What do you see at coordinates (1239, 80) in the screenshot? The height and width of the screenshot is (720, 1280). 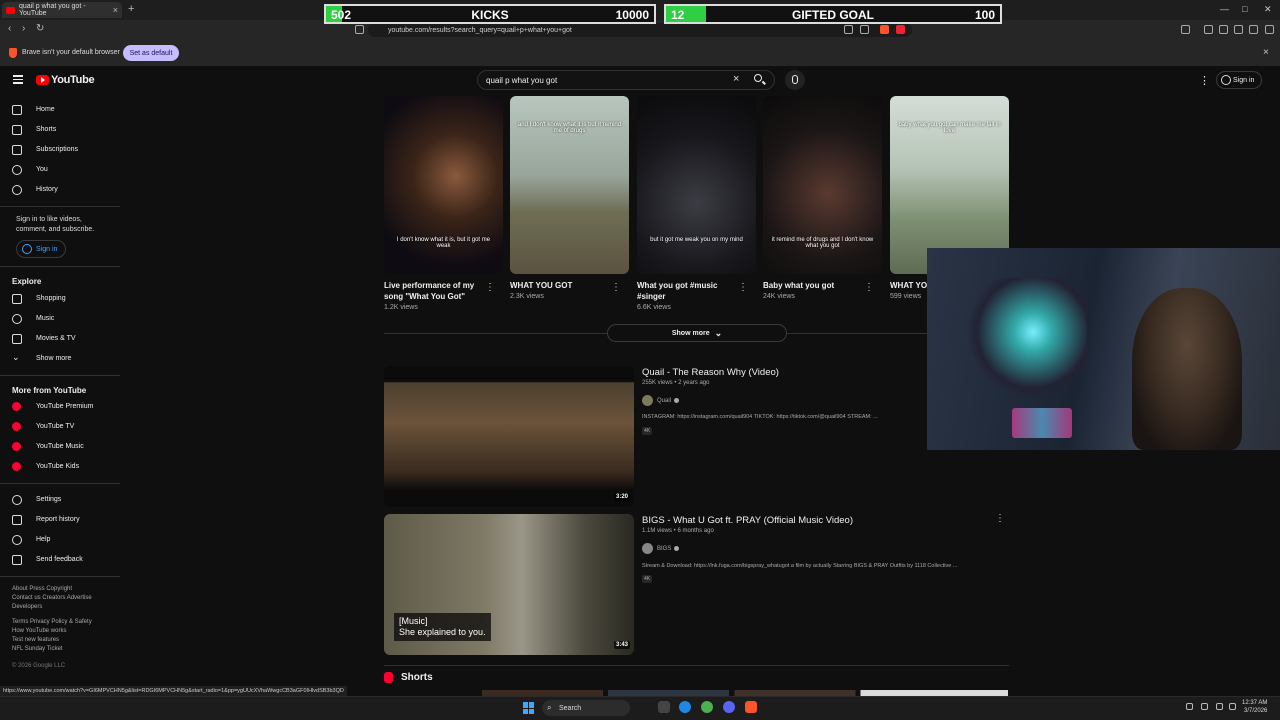 I see `sign-in-button: Sign in` at bounding box center [1239, 80].